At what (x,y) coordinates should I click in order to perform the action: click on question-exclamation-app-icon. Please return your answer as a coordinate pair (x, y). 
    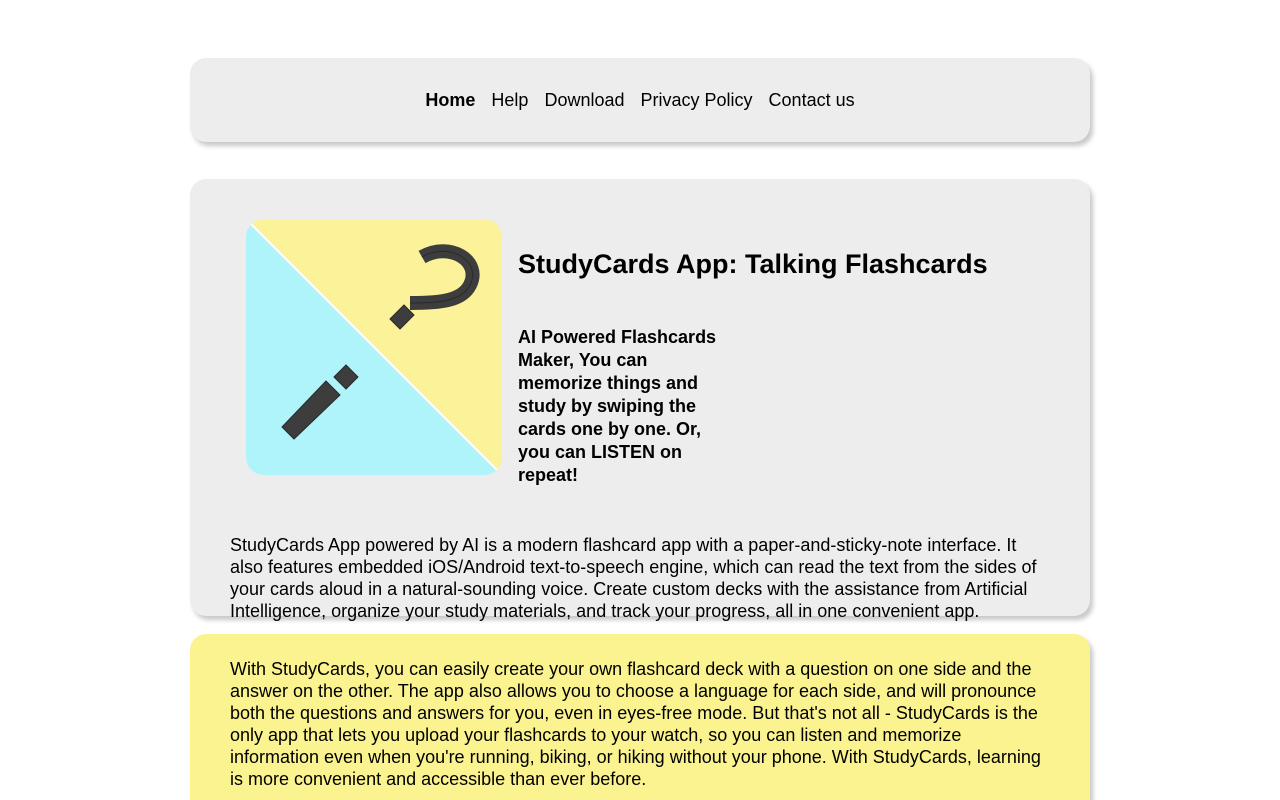
    Looking at the image, I should click on (374, 347).